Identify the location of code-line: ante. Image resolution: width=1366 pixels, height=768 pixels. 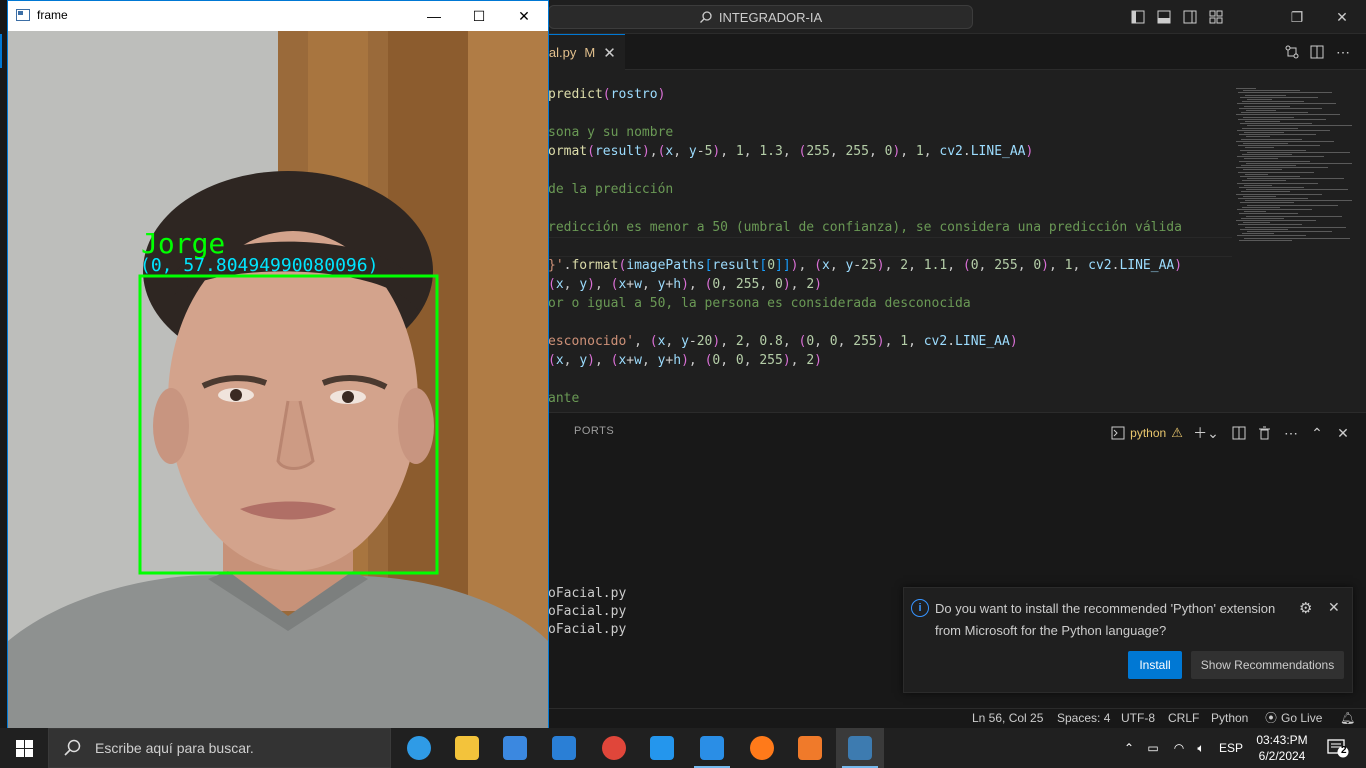
(563, 398).